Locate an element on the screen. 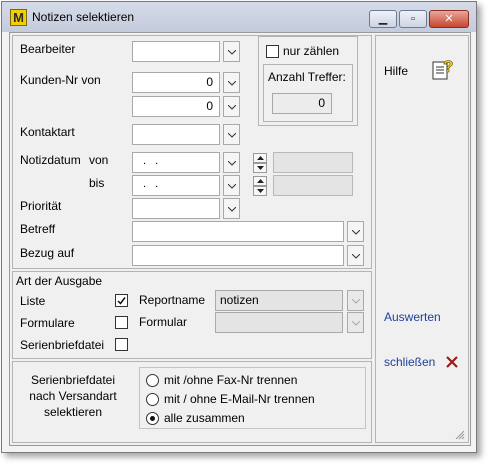  formular-dropdown-button is located at coordinates (355, 322).